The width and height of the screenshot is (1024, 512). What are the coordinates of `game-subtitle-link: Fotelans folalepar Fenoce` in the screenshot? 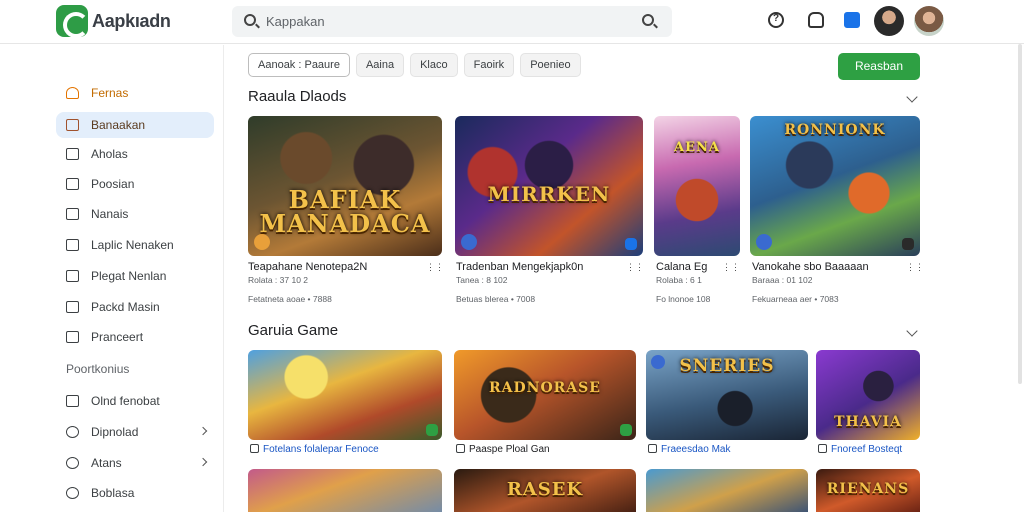 It's located at (314, 449).